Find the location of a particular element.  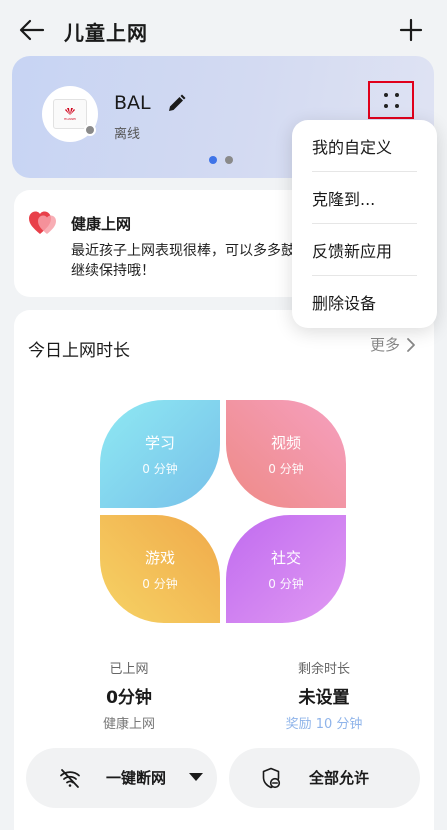

page-dot is located at coordinates (229, 160).